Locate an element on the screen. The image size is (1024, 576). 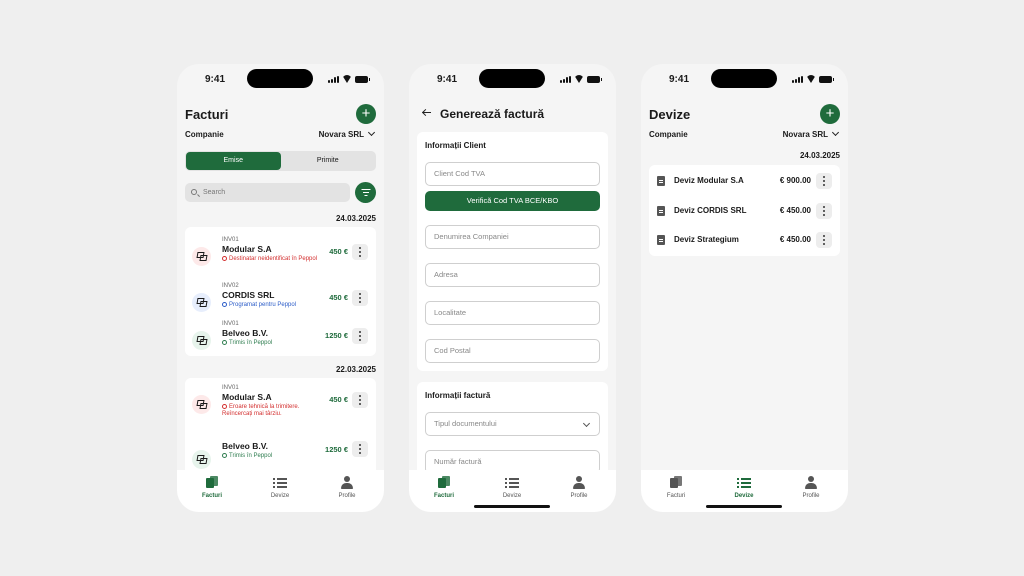
quote-amount: € 900.00 is located at coordinates (795, 180).